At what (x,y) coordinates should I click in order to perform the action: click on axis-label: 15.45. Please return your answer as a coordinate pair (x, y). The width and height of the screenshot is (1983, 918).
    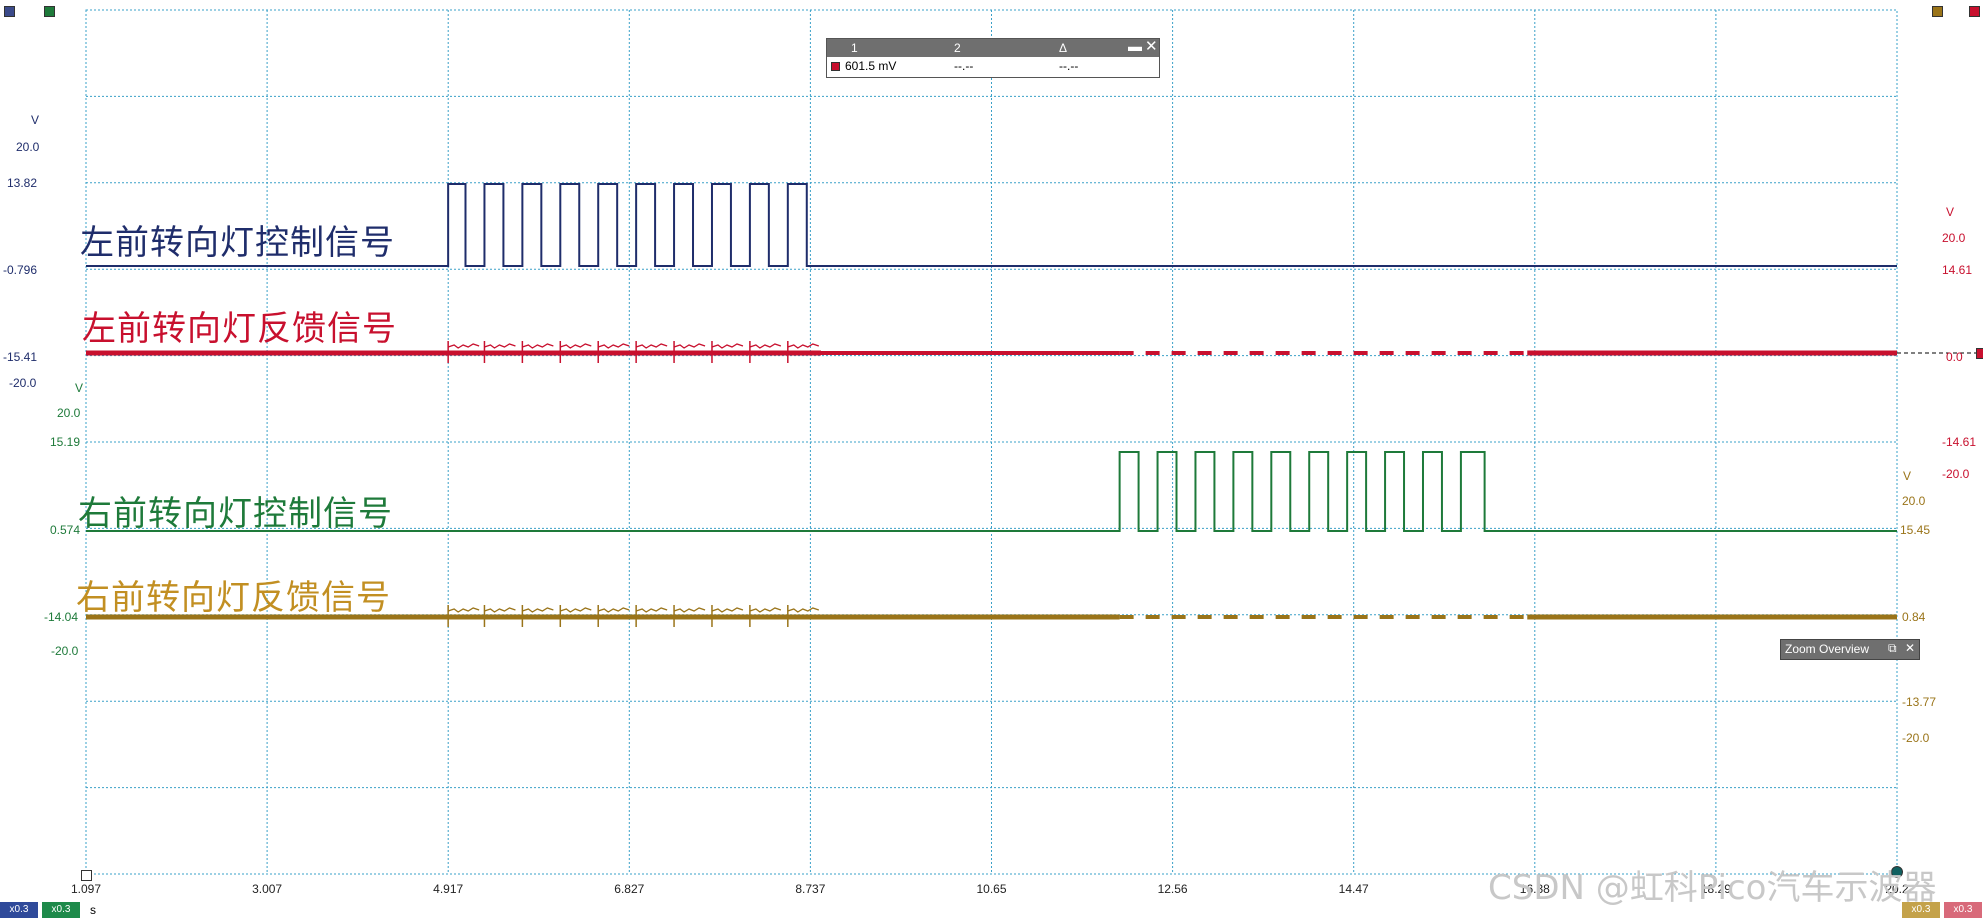
    Looking at the image, I should click on (1915, 530).